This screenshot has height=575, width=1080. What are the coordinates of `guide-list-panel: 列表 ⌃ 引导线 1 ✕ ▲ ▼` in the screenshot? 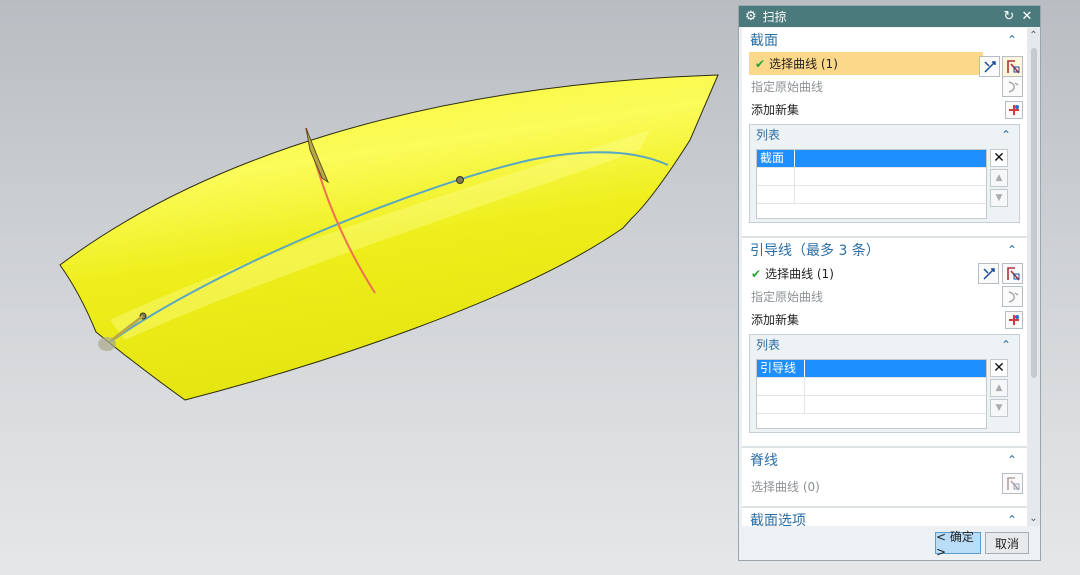 It's located at (884, 383).